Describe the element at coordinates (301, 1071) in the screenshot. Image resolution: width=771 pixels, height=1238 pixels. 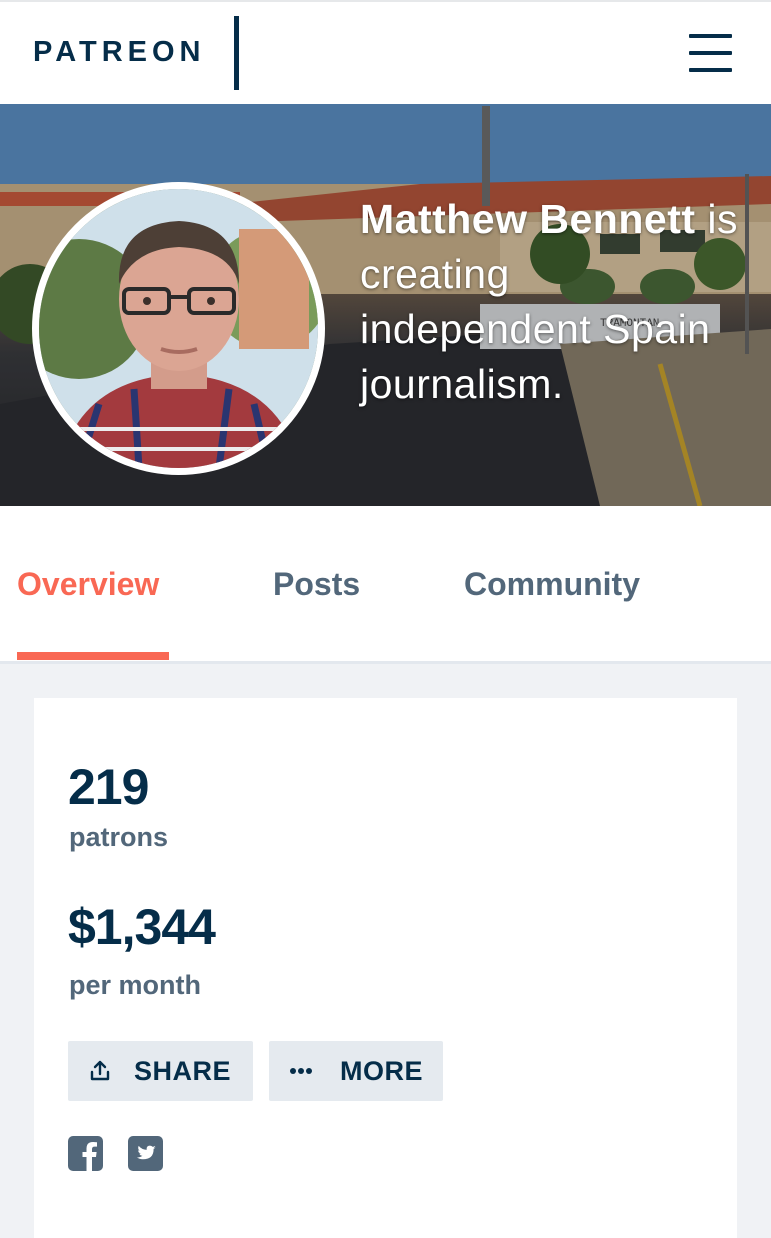
I see `ellipsis-icon` at that location.